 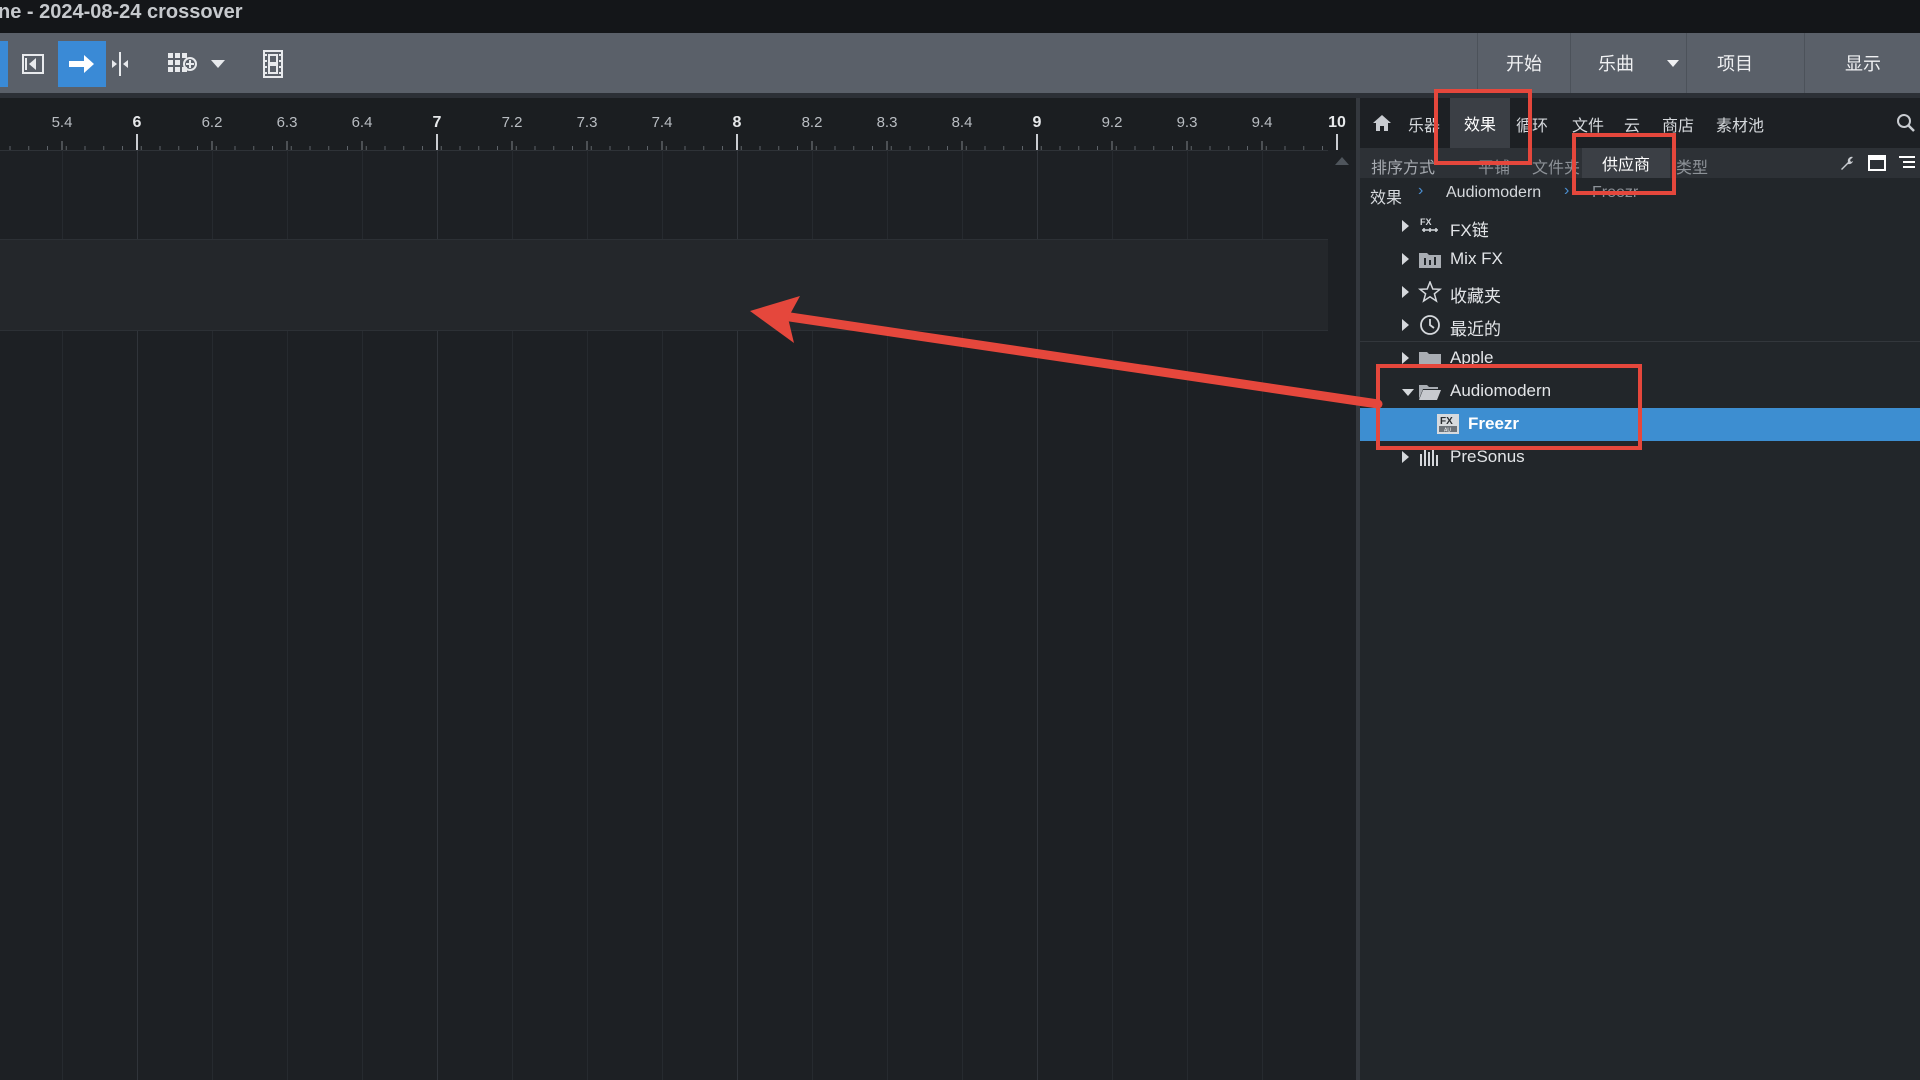 What do you see at coordinates (1262, 122) in the screenshot?
I see `ruler-tick-label: 9.4` at bounding box center [1262, 122].